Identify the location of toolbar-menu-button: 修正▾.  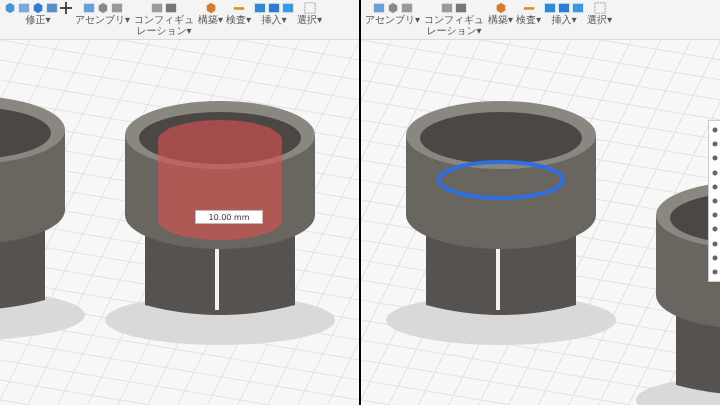
(38, 20).